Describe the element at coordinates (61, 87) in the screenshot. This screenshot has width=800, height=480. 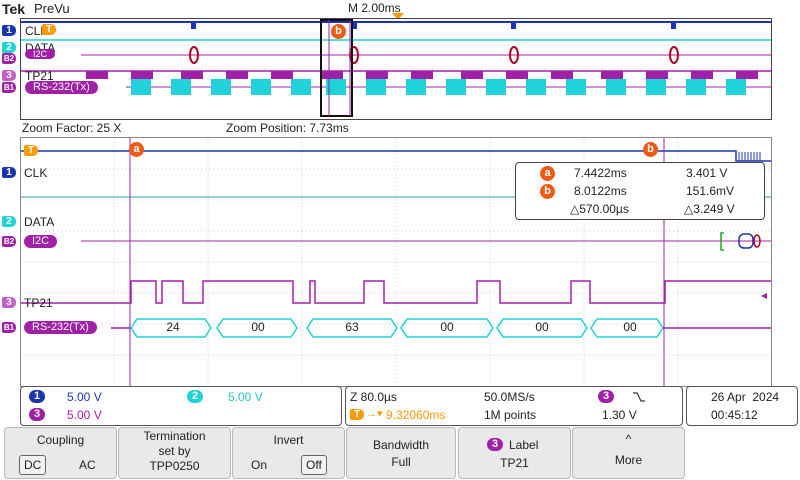
I see `overview-label-rs232: RS-232(Tx)` at that location.